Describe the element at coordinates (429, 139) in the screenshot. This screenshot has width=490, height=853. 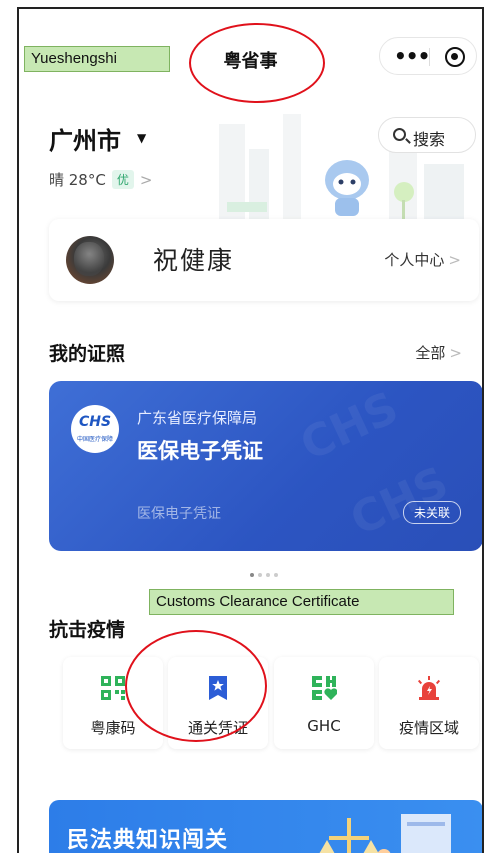
I see `search-label: 搜索` at that location.